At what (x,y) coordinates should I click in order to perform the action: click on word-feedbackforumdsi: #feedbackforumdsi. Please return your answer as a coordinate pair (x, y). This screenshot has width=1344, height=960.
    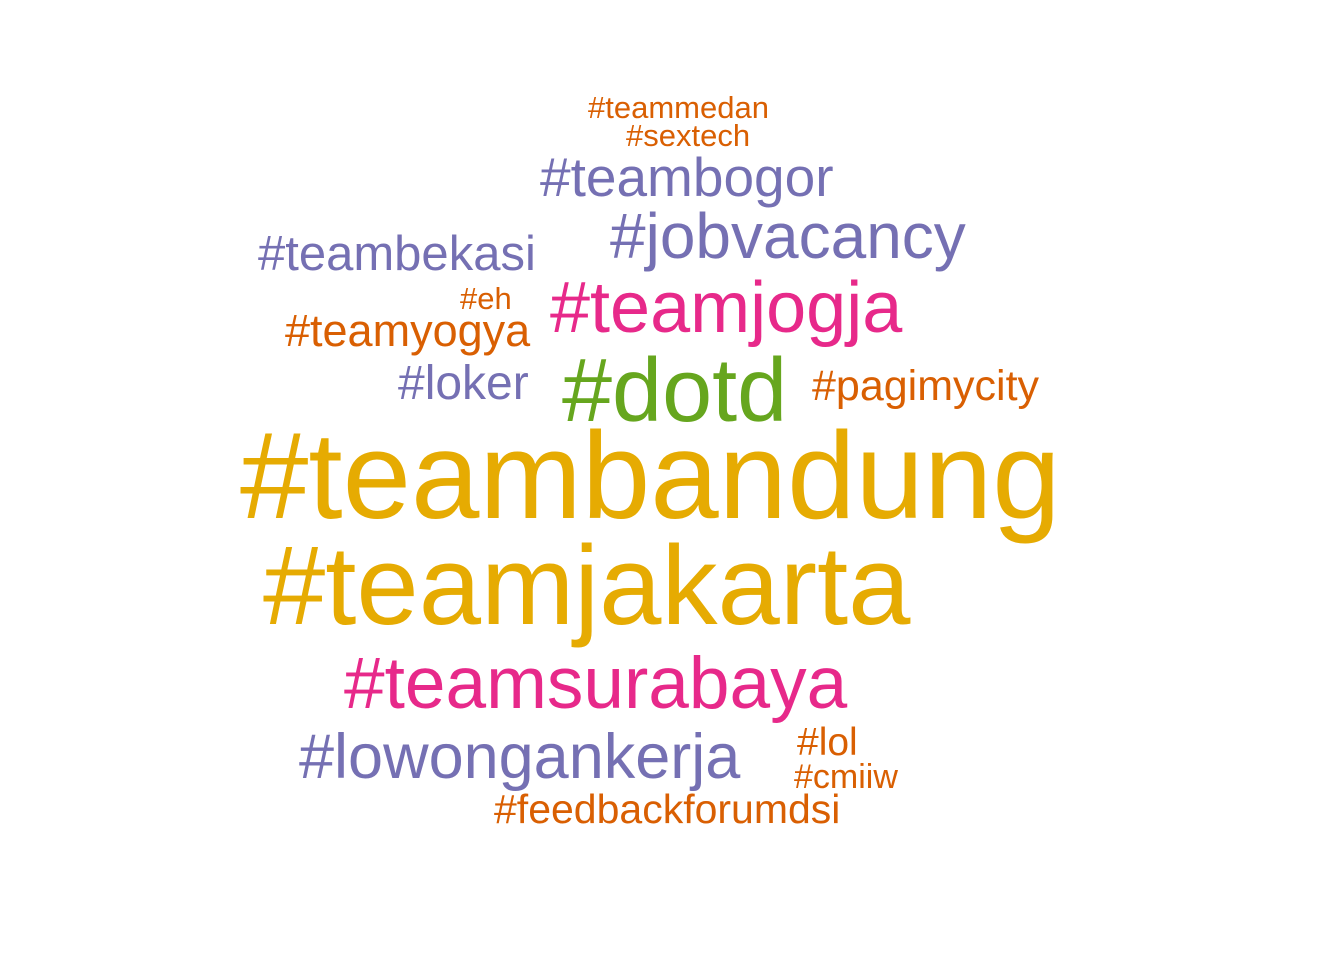
    Looking at the image, I should click on (667, 809).